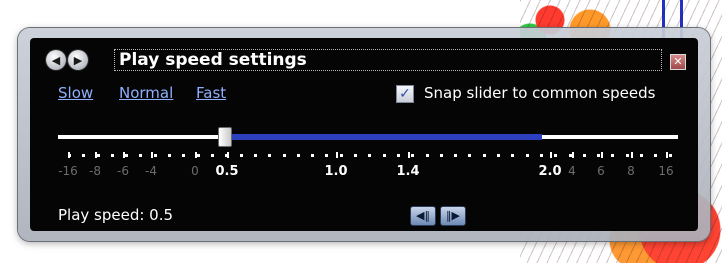 This screenshot has height=263, width=722. Describe the element at coordinates (195, 171) in the screenshot. I see `slider-scale-label: 0` at that location.